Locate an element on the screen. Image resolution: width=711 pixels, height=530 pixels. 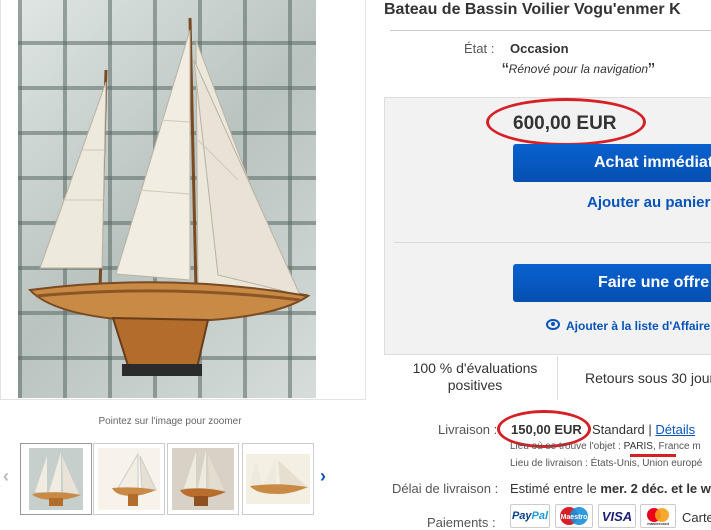
delivery-time-label: Délai de livraison : is located at coordinates (445, 488).